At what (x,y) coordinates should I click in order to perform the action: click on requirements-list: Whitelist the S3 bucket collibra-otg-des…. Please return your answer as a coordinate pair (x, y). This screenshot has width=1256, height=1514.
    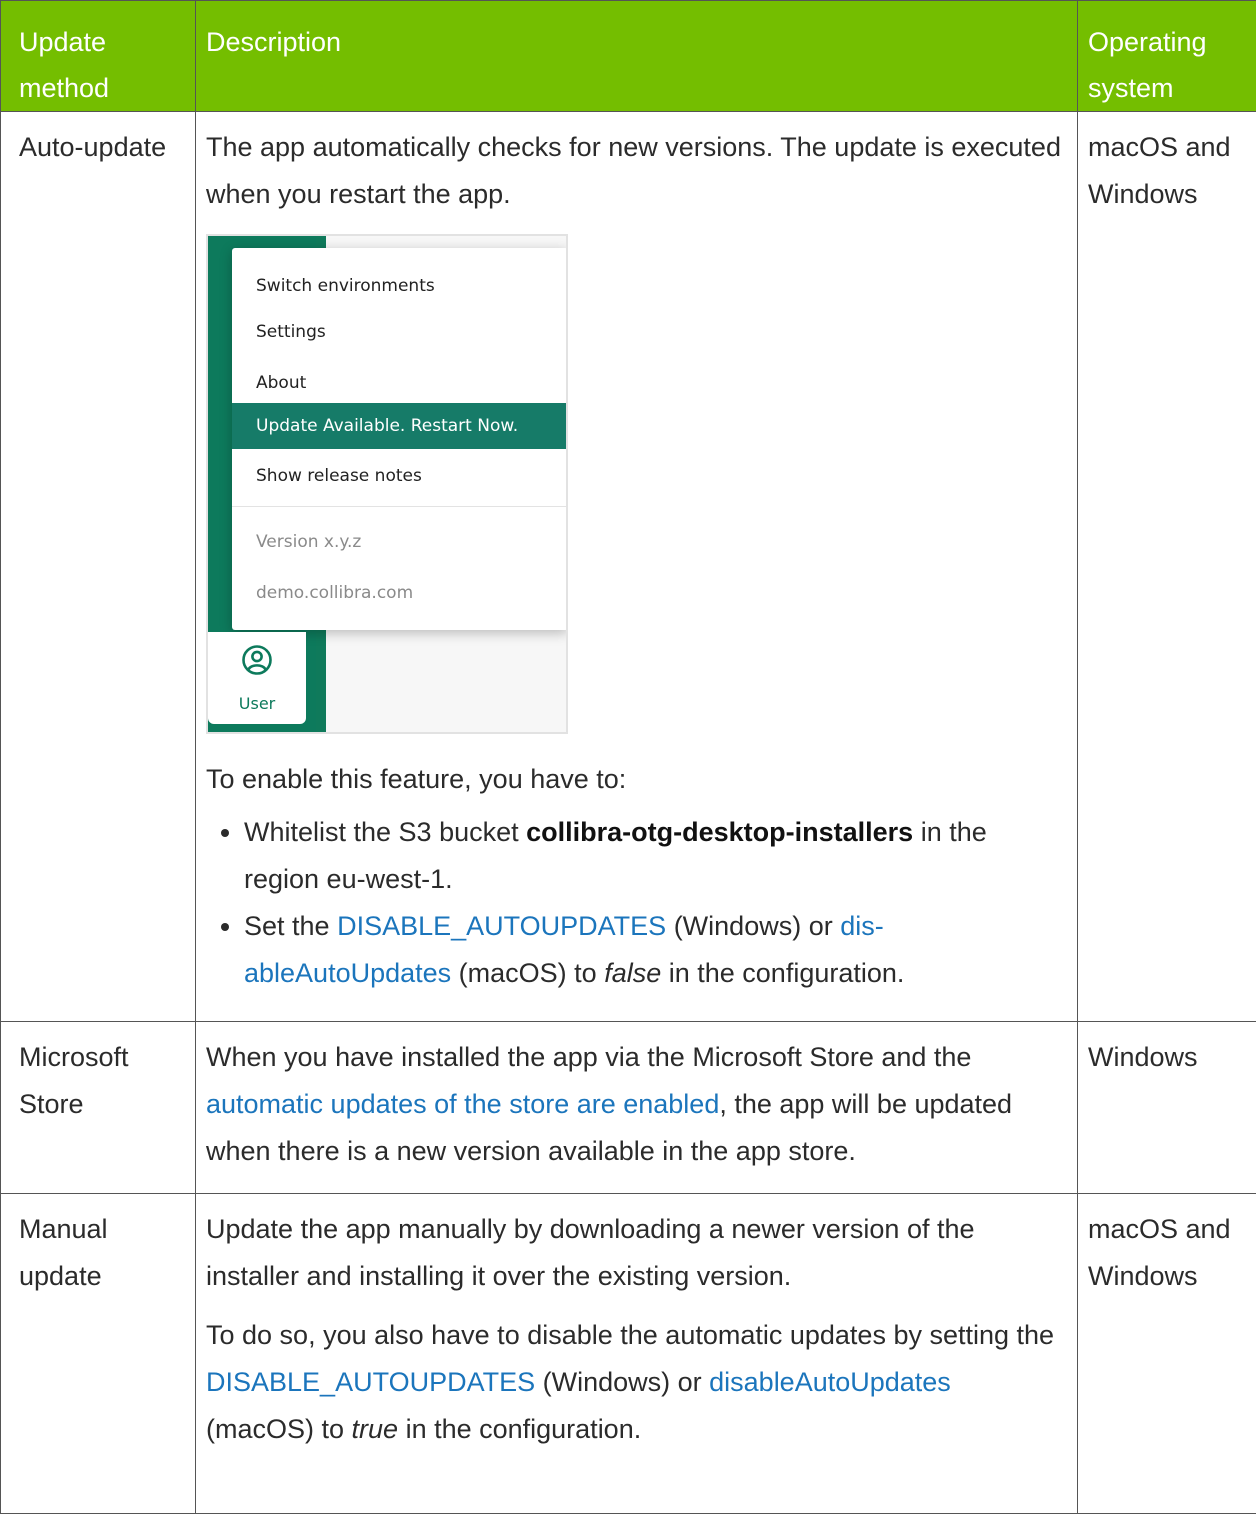
    Looking at the image, I should click on (635, 903).